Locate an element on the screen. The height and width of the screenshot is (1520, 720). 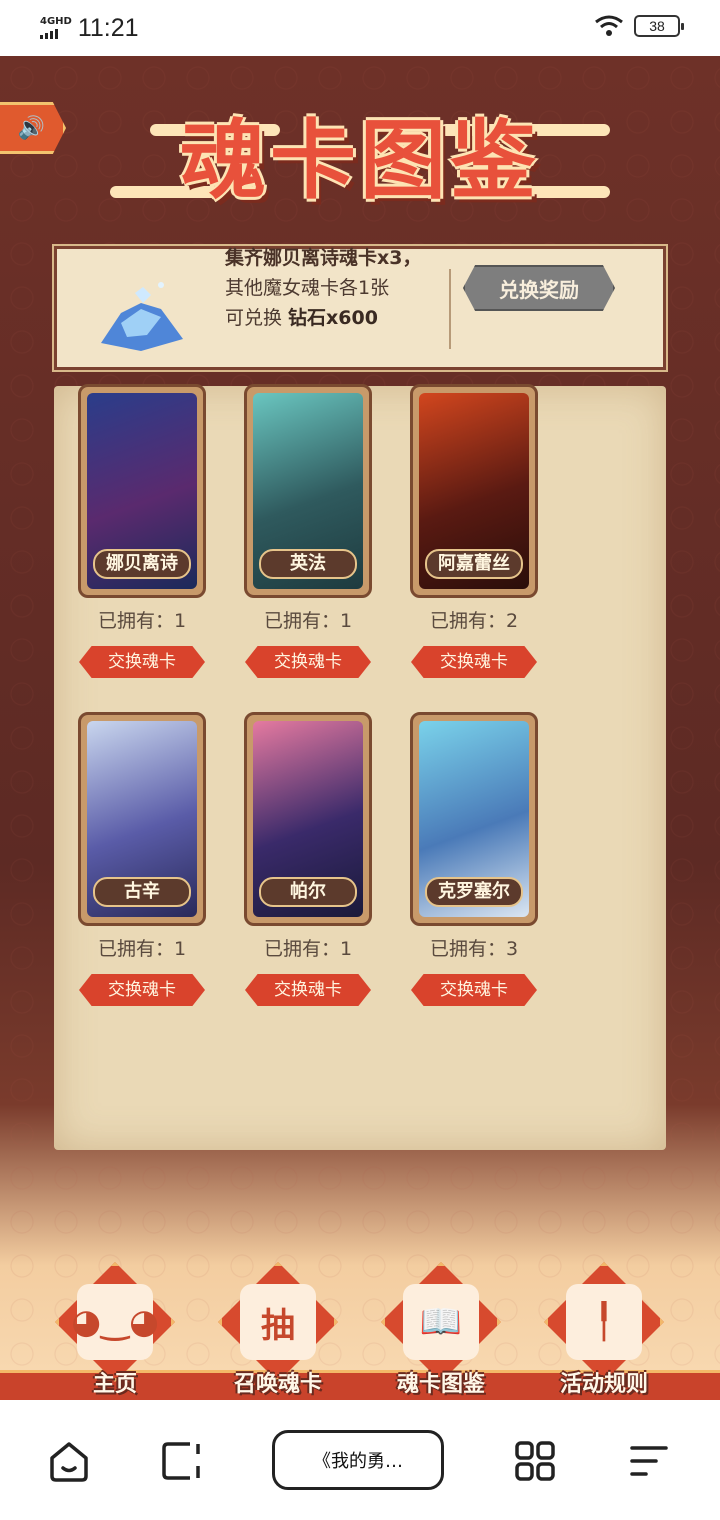
network-indicator: 4GHD is located at coordinates (56, 28).